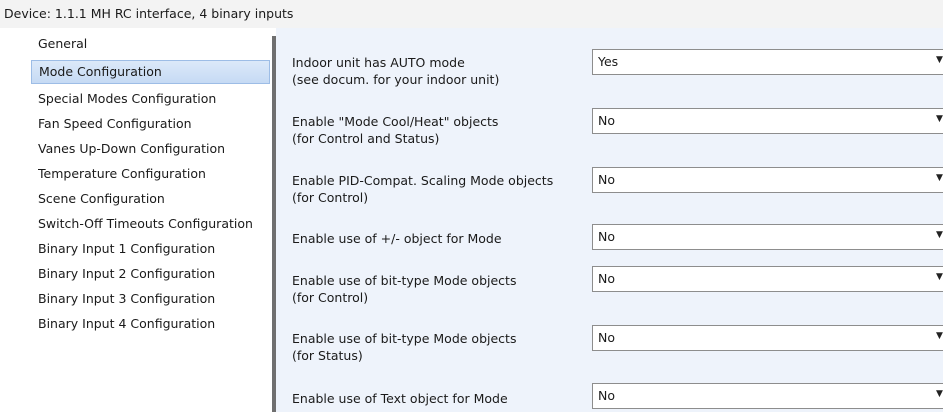  I want to click on sidebar-item-binary-input-2-configuration: Binary Input 2 Configuration, so click(154, 274).